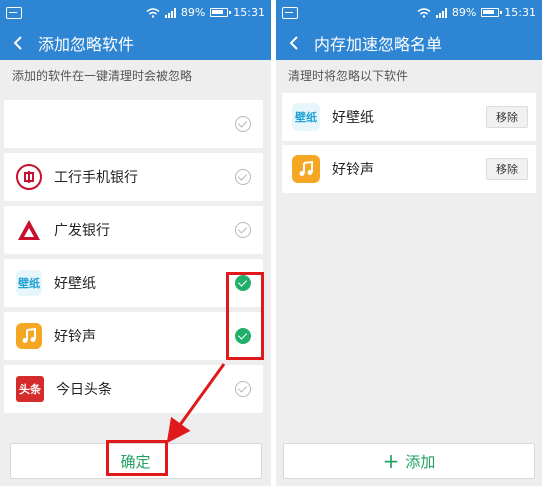  Describe the element at coordinates (133, 283) in the screenshot. I see `list-item: 壁纸 好壁纸` at that location.